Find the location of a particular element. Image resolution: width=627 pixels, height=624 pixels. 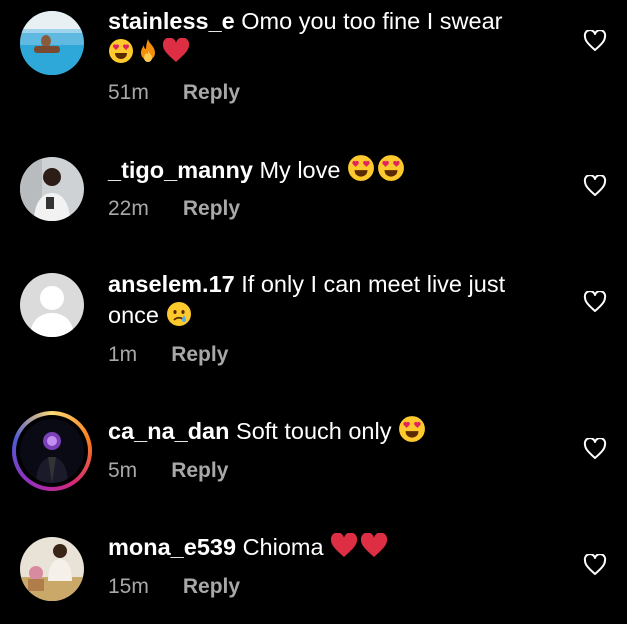

comment-username: mona_e539 is located at coordinates (172, 547).